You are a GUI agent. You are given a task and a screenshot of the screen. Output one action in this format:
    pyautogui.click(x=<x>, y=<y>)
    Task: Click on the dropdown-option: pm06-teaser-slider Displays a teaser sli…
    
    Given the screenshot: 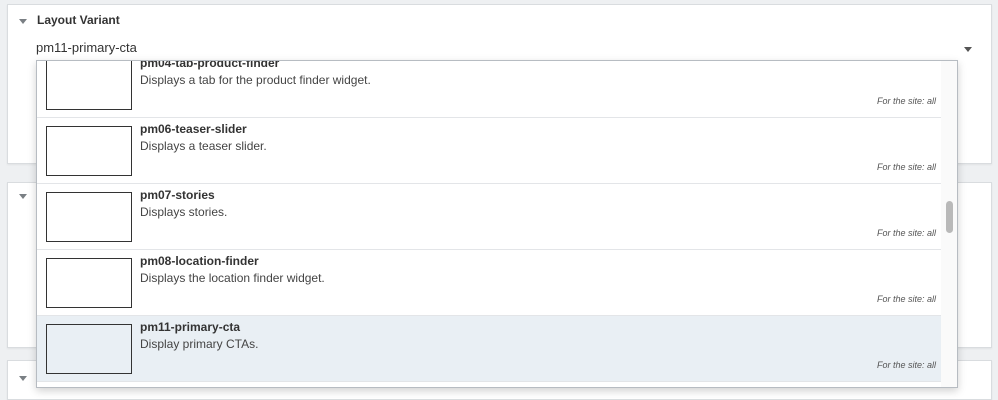 What is the action you would take?
    pyautogui.click(x=489, y=151)
    